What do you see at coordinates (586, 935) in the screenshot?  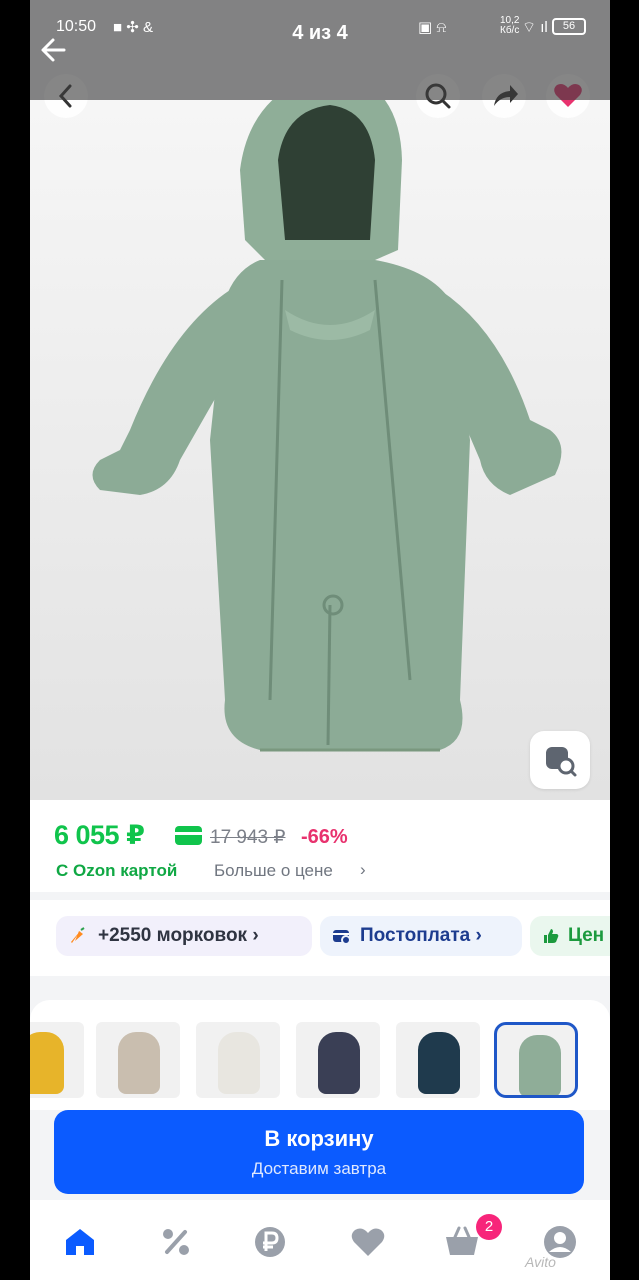 I see `price-chip-label: Цен` at bounding box center [586, 935].